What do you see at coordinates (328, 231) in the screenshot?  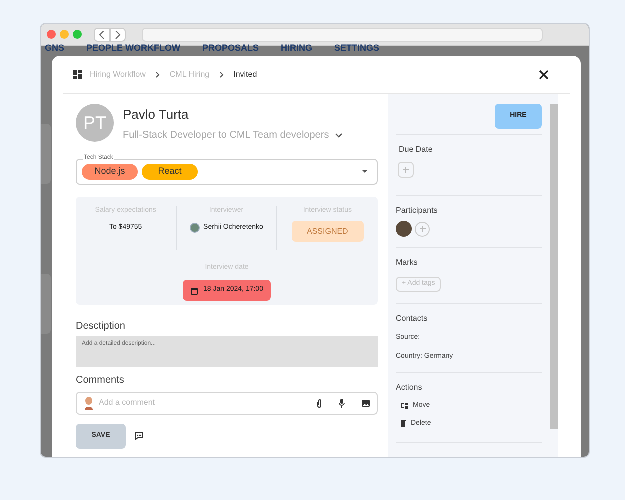 I see `status-badge: ASSIGNED` at bounding box center [328, 231].